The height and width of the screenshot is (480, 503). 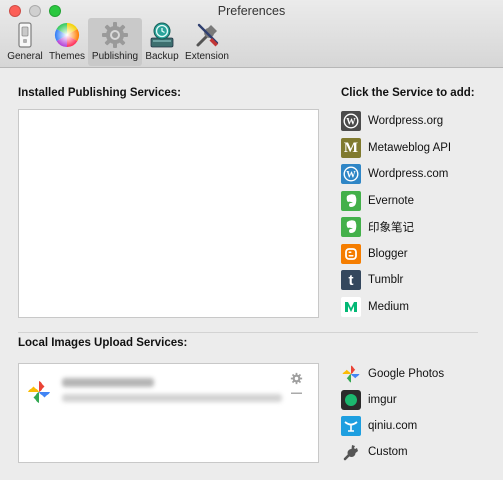 What do you see at coordinates (25, 56) in the screenshot?
I see `tab-general-label: General` at bounding box center [25, 56].